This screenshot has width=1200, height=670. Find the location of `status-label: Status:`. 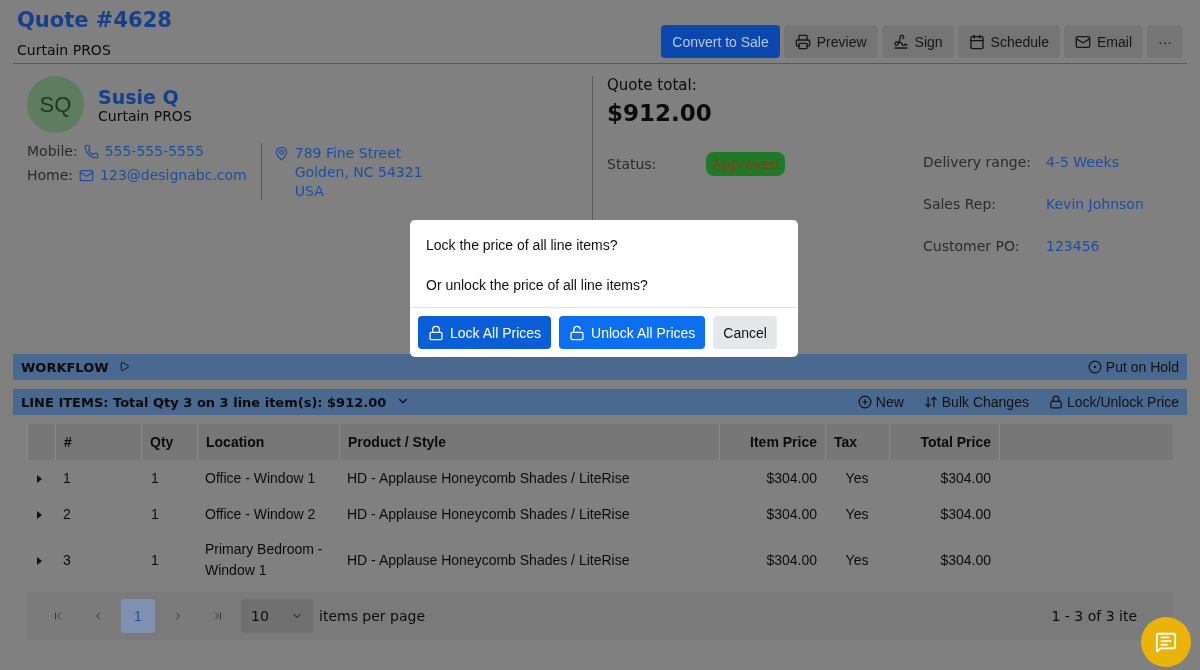

status-label: Status: is located at coordinates (632, 164).